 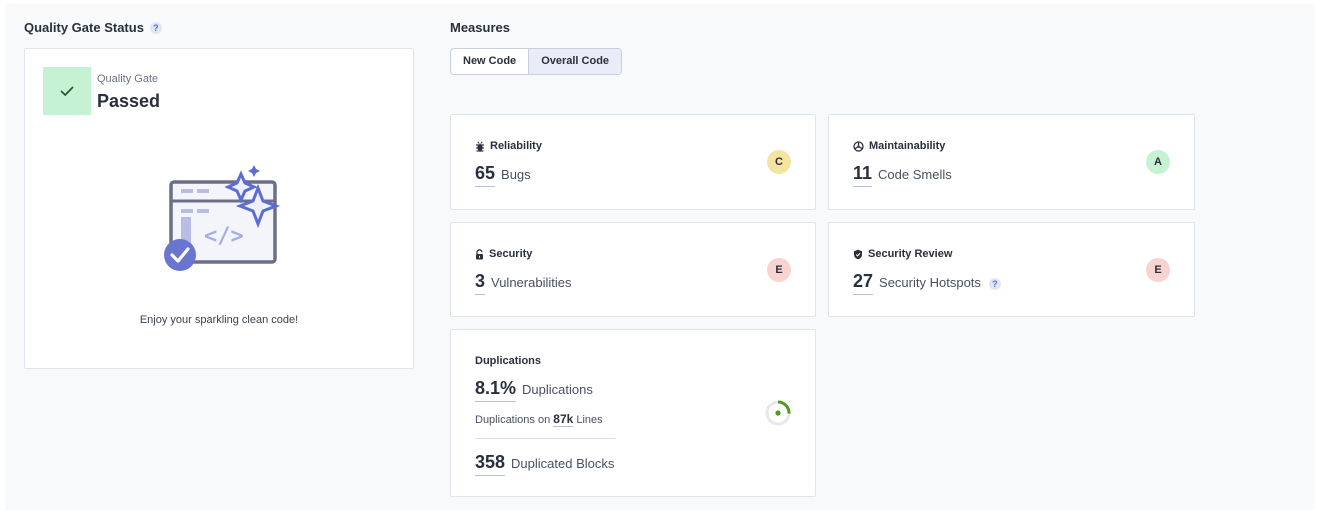 I want to click on duplicated-lines-suffix: Lines, so click(x=589, y=420).